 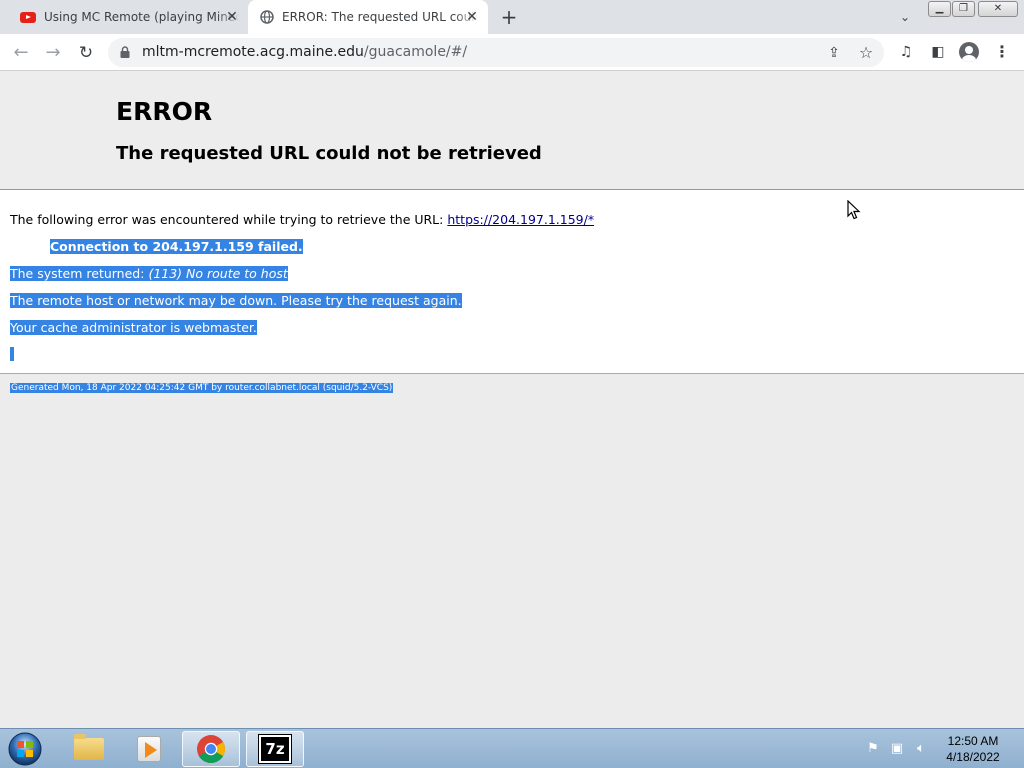 What do you see at coordinates (963, 9) in the screenshot?
I see `maximize-button: ❐` at bounding box center [963, 9].